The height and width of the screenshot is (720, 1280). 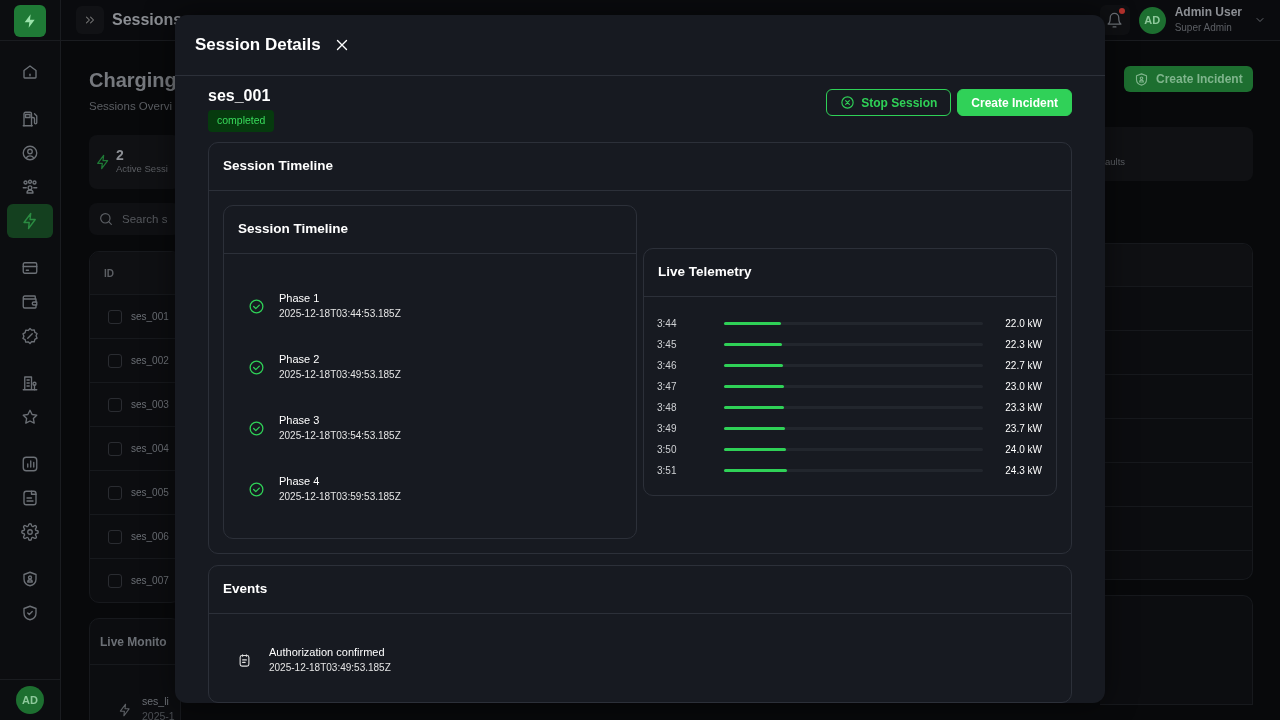 I want to click on phase-time: 2025-12-18T03:59:53.185Z, so click(x=340, y=496).